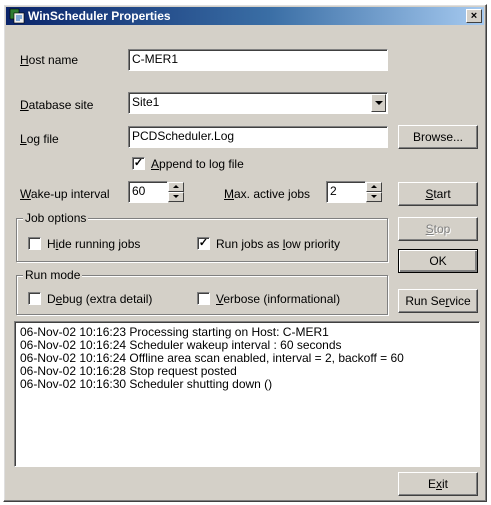 This screenshot has height=505, width=491. What do you see at coordinates (138, 163) in the screenshot?
I see `append-log-checkbox: ✓` at bounding box center [138, 163].